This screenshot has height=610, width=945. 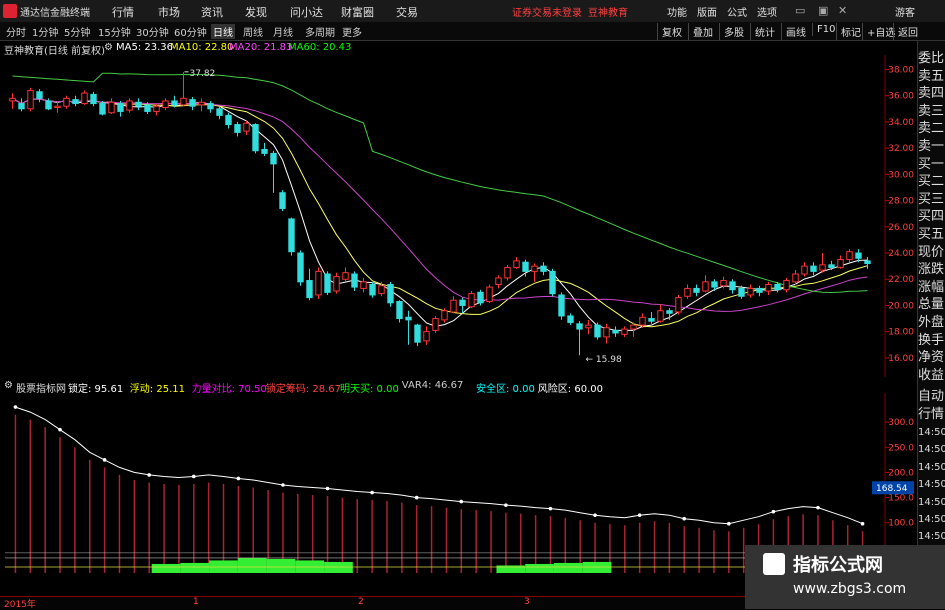 What do you see at coordinates (850, 589) in the screenshot?
I see `watermark-url: www.zbgs3.com` at bounding box center [850, 589].